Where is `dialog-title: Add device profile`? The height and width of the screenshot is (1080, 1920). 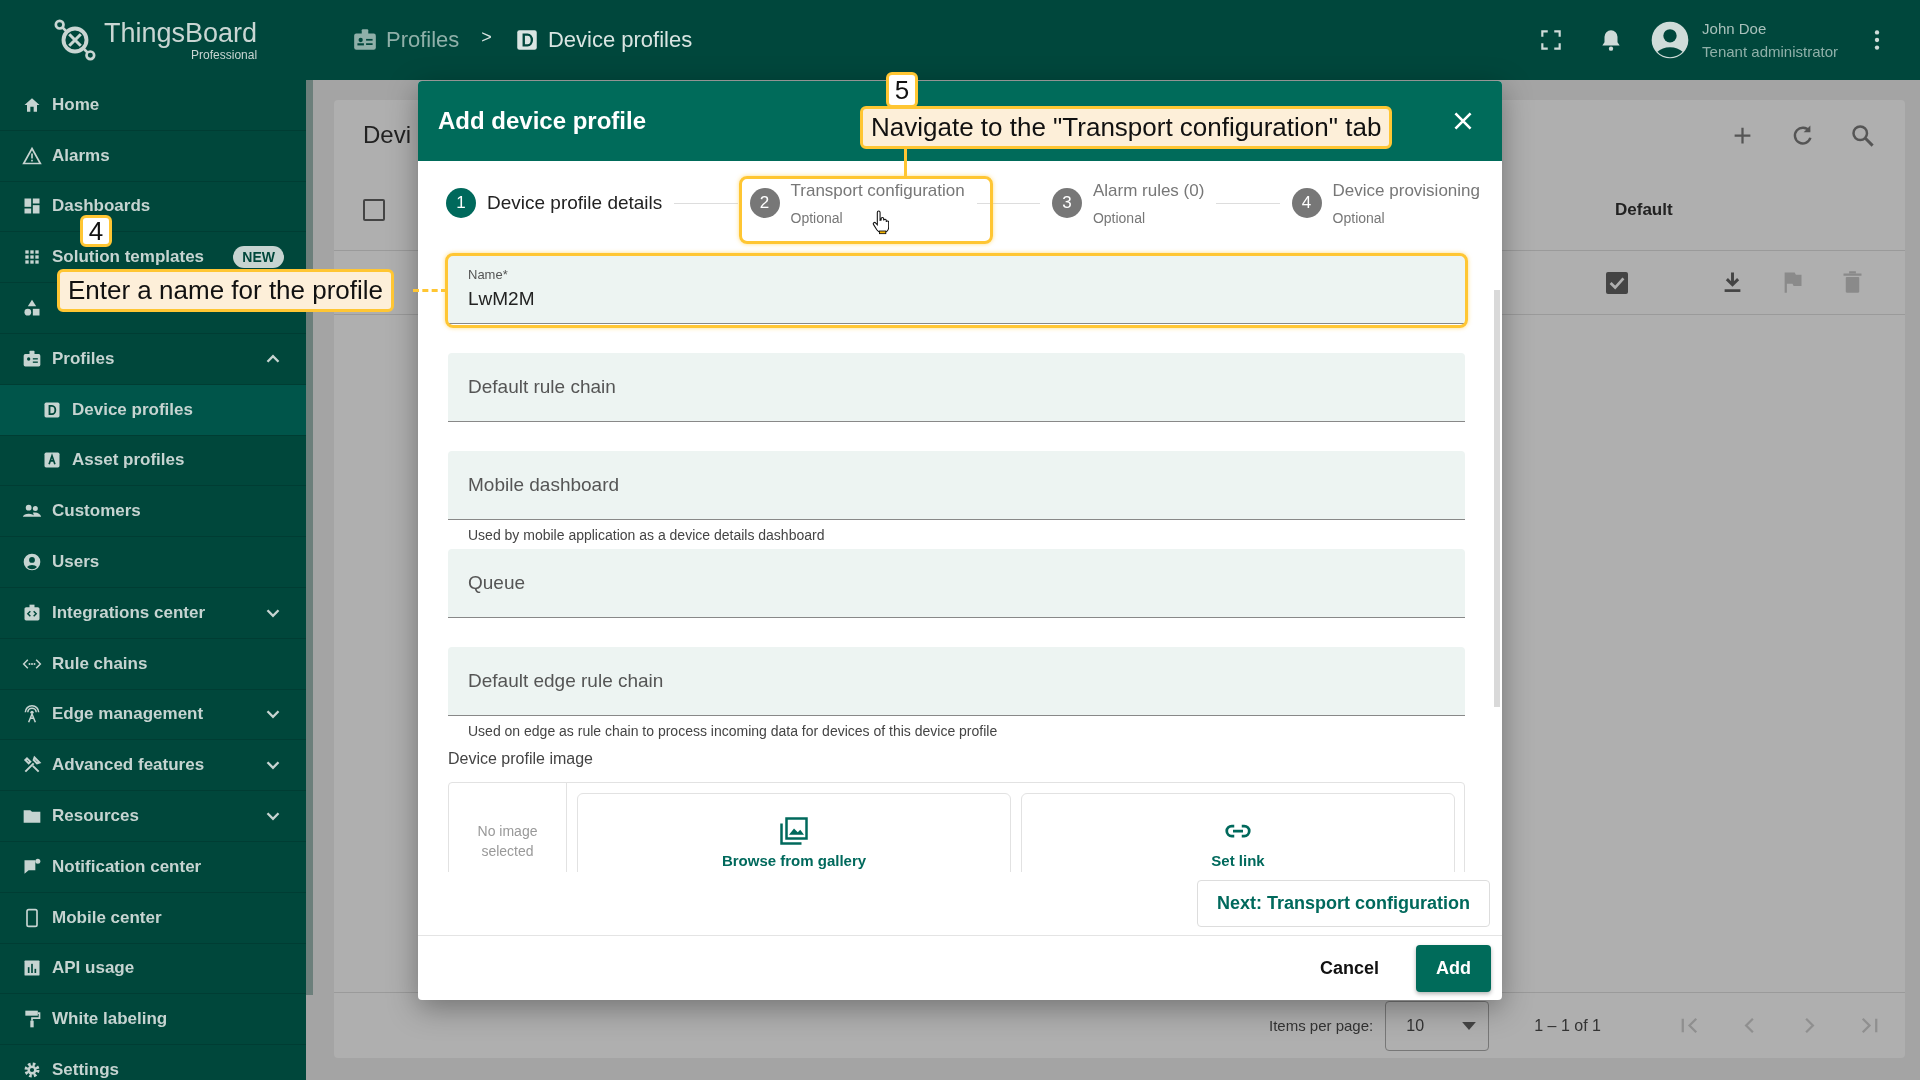 dialog-title: Add device profile is located at coordinates (542, 121).